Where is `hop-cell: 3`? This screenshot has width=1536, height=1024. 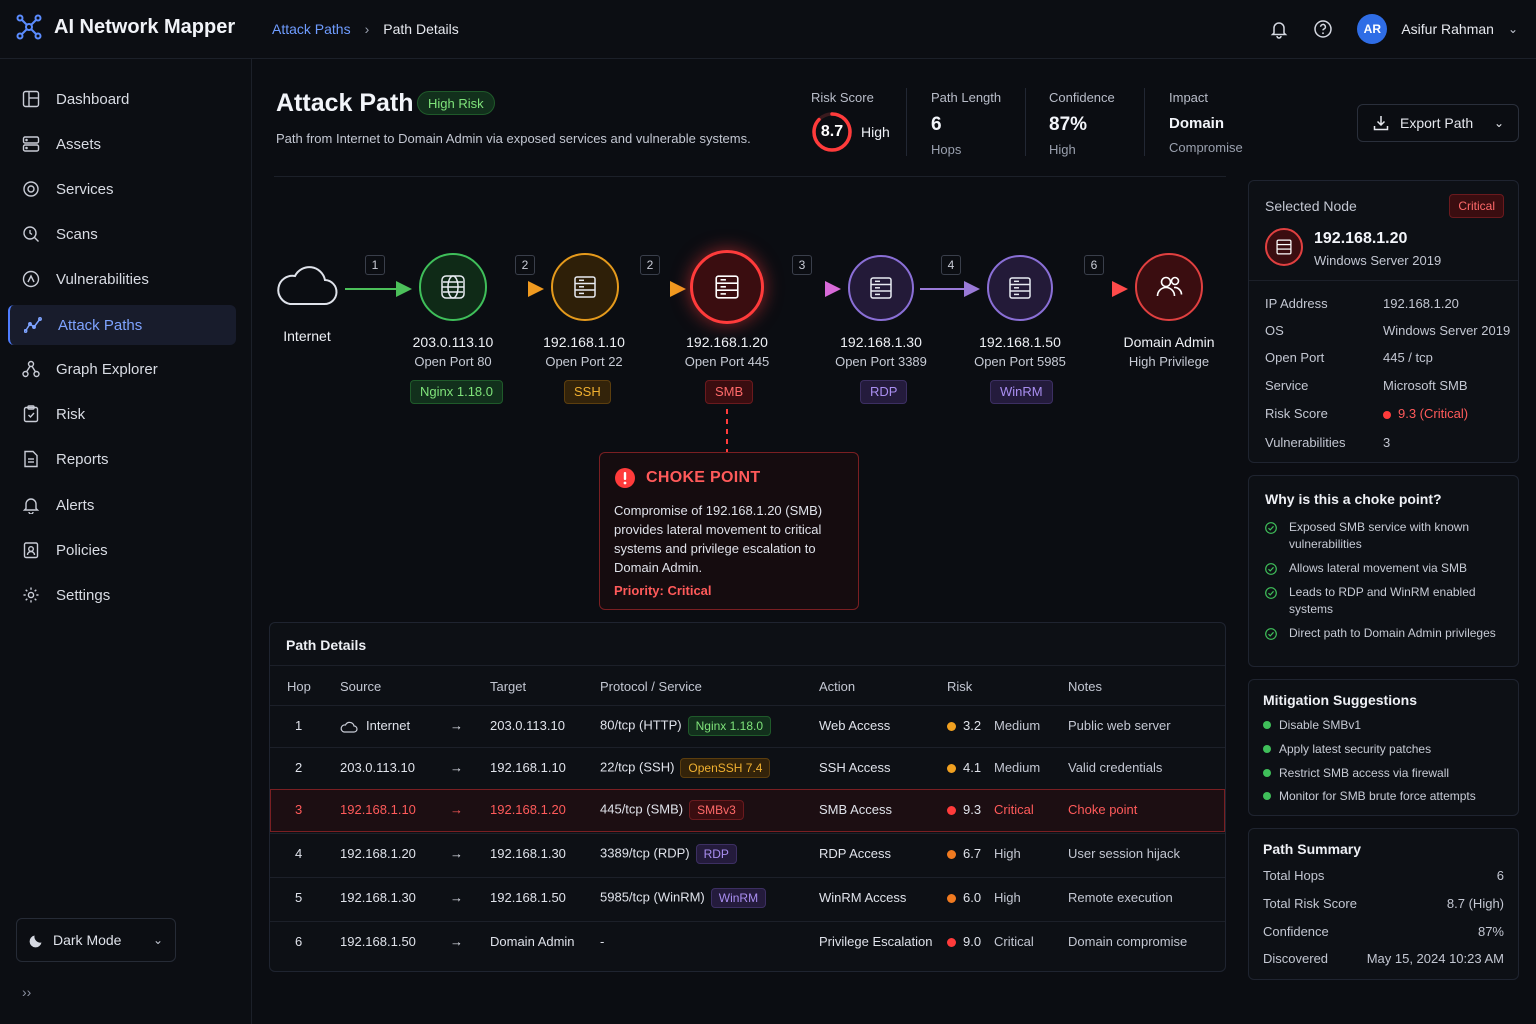
hop-cell: 3 is located at coordinates (299, 809).